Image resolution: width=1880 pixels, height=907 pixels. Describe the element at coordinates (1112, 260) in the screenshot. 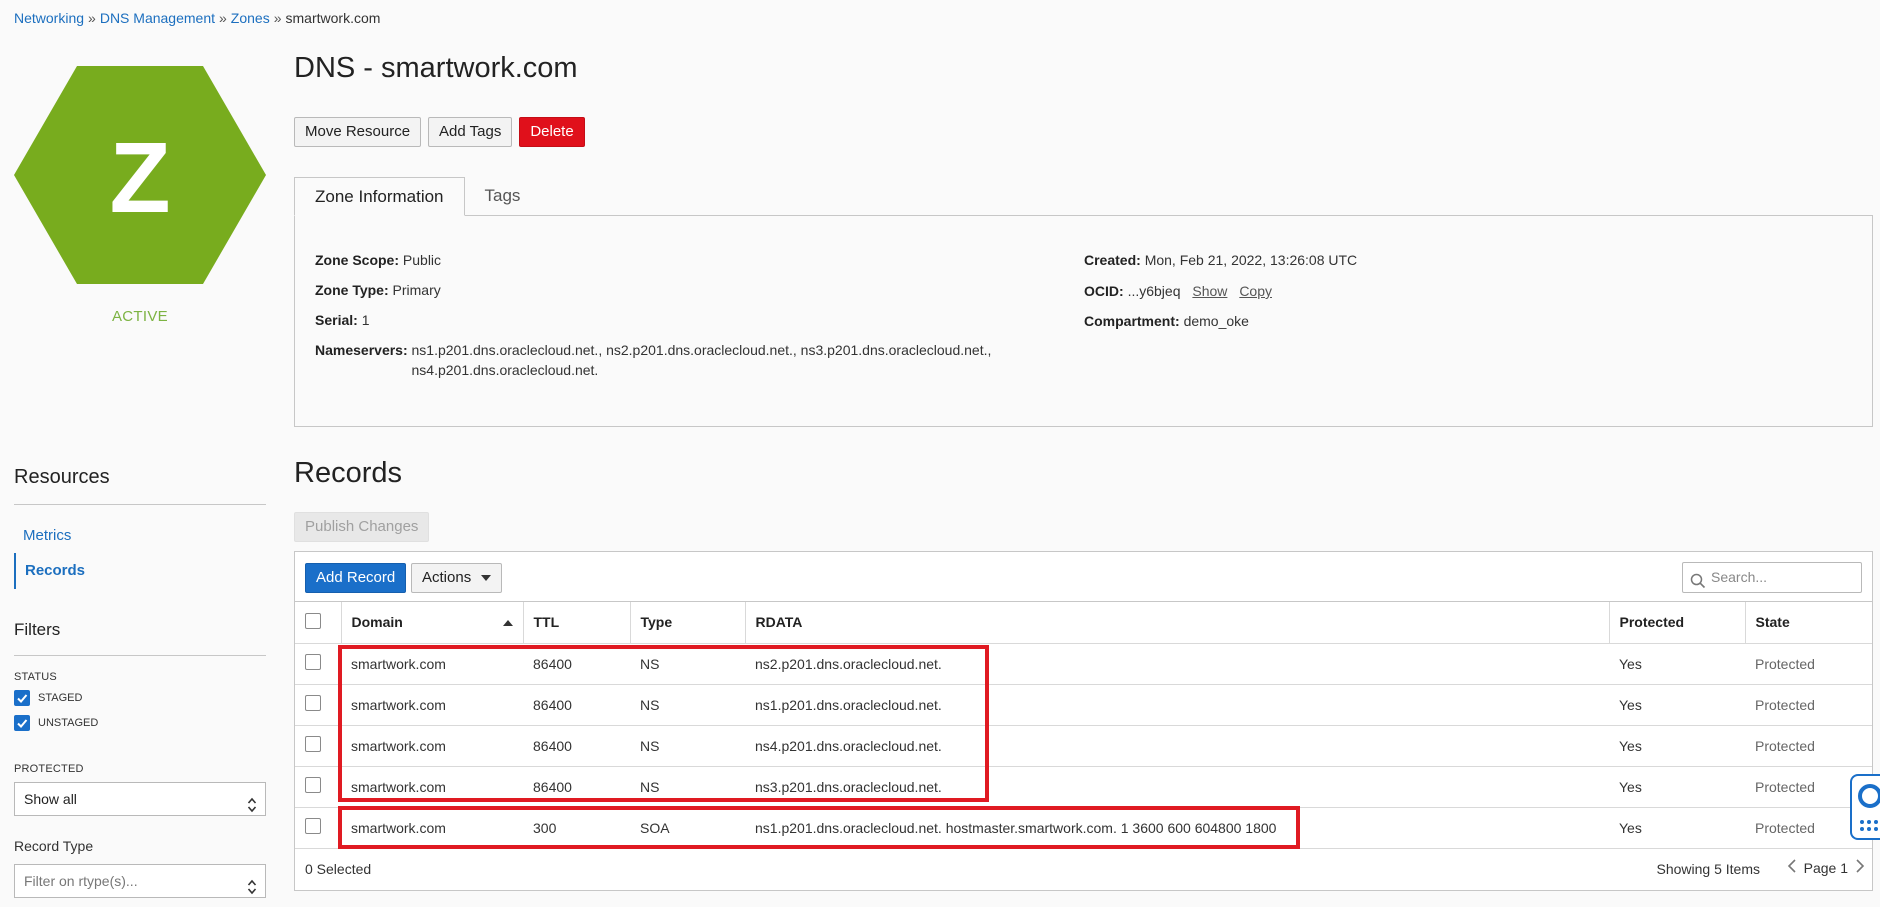

I see `created-label: Created:` at that location.